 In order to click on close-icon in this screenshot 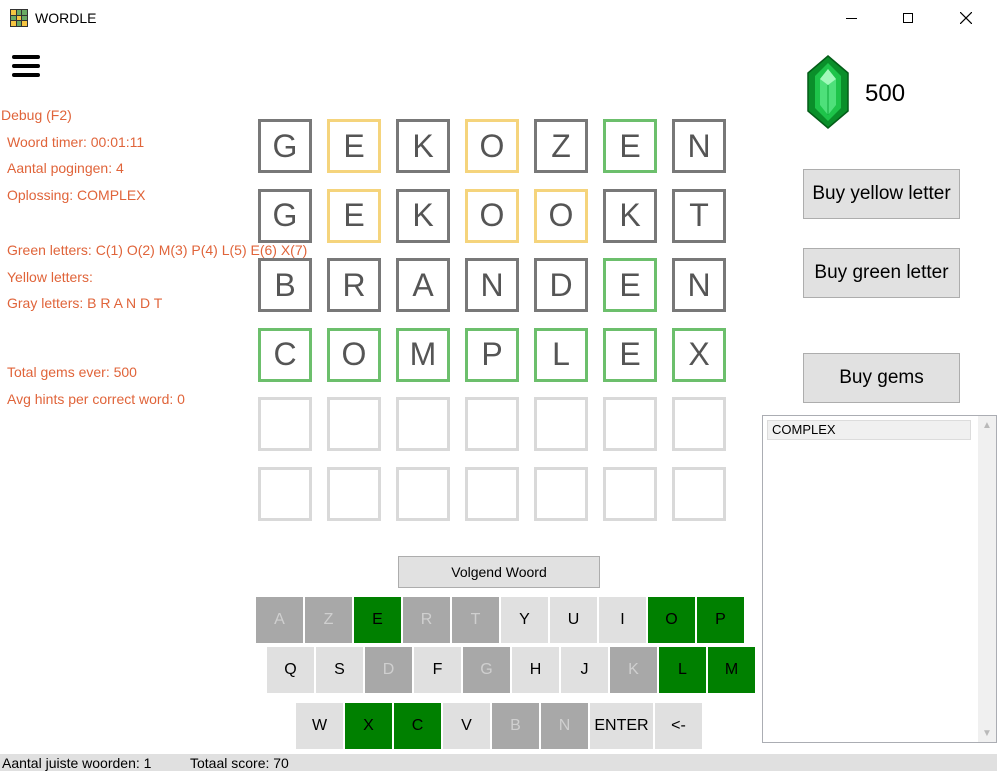, I will do `click(966, 18)`.